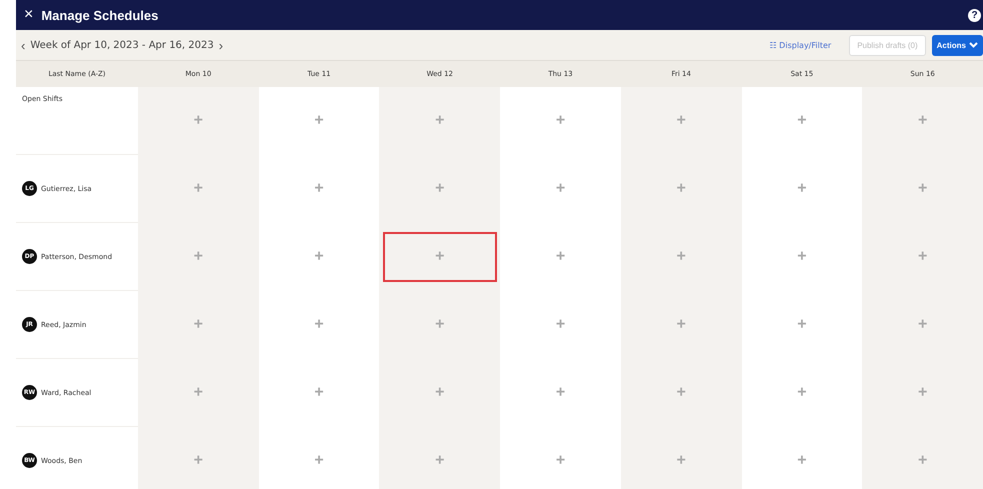  I want to click on actions-button: Actions, so click(957, 45).